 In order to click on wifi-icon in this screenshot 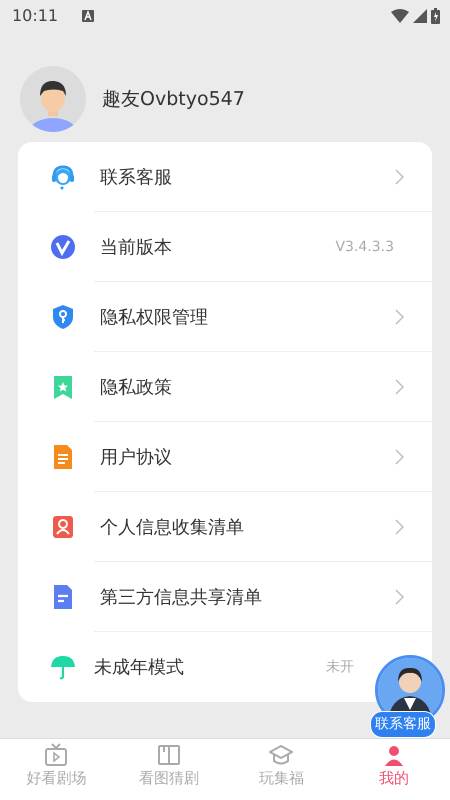, I will do `click(400, 16)`.